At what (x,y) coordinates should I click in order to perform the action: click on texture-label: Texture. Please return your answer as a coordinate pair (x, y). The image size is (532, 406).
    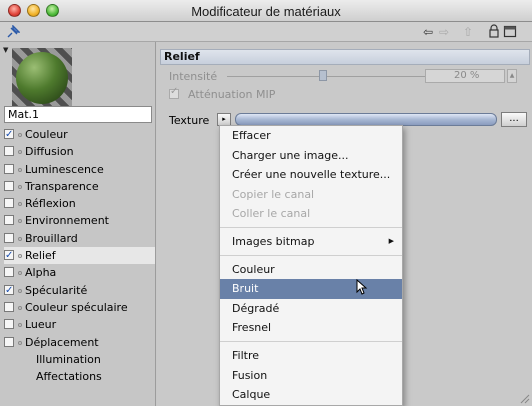
    Looking at the image, I should click on (189, 120).